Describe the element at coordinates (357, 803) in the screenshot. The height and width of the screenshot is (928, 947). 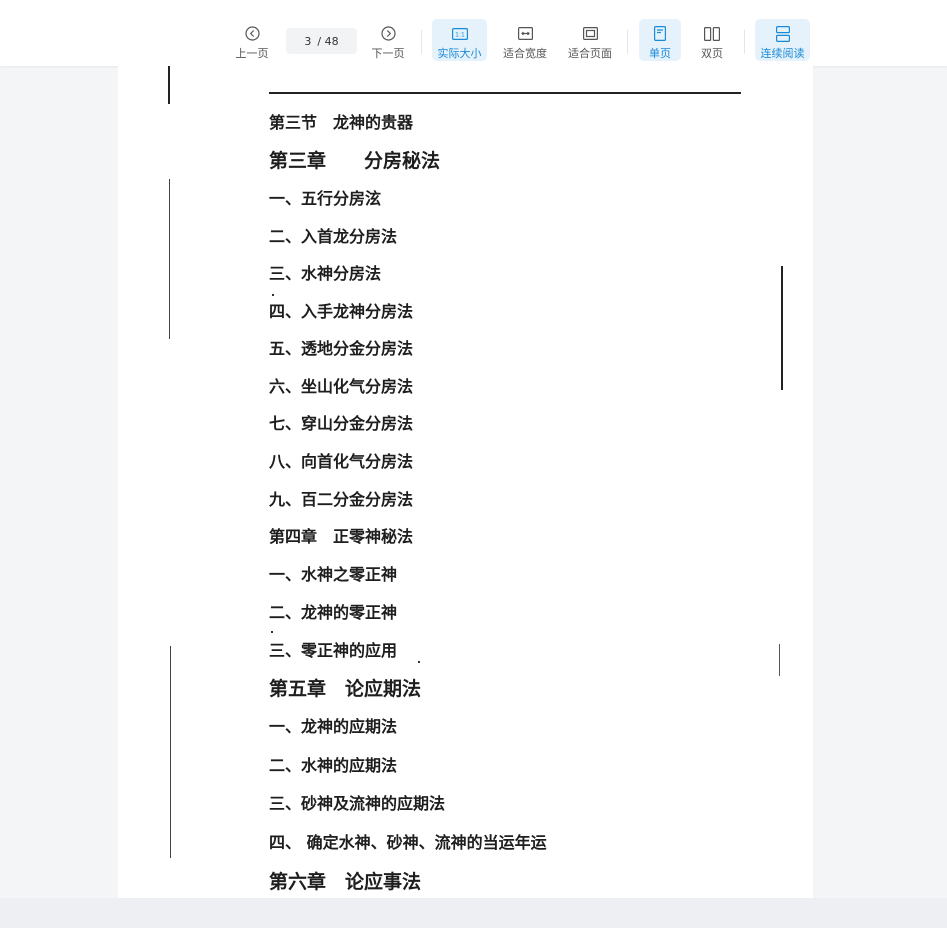
I see `toc-entry: 三、砂神及流神的应期法` at that location.